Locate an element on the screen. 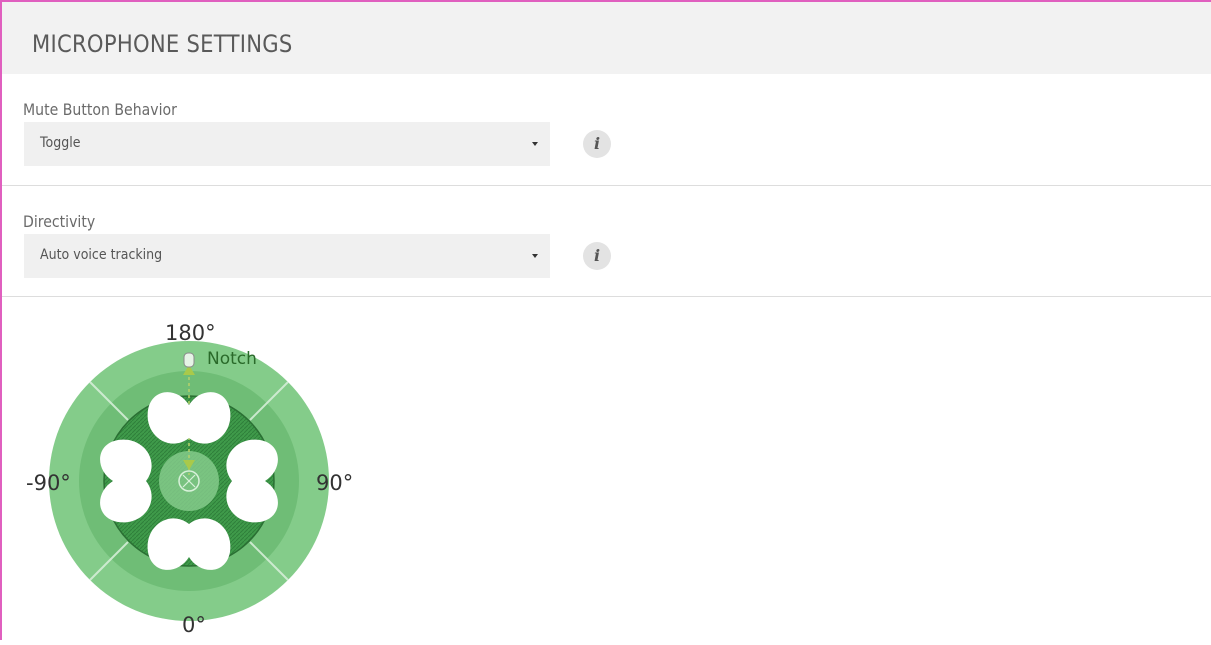  angle-label-minus-90: -90° is located at coordinates (48, 483).